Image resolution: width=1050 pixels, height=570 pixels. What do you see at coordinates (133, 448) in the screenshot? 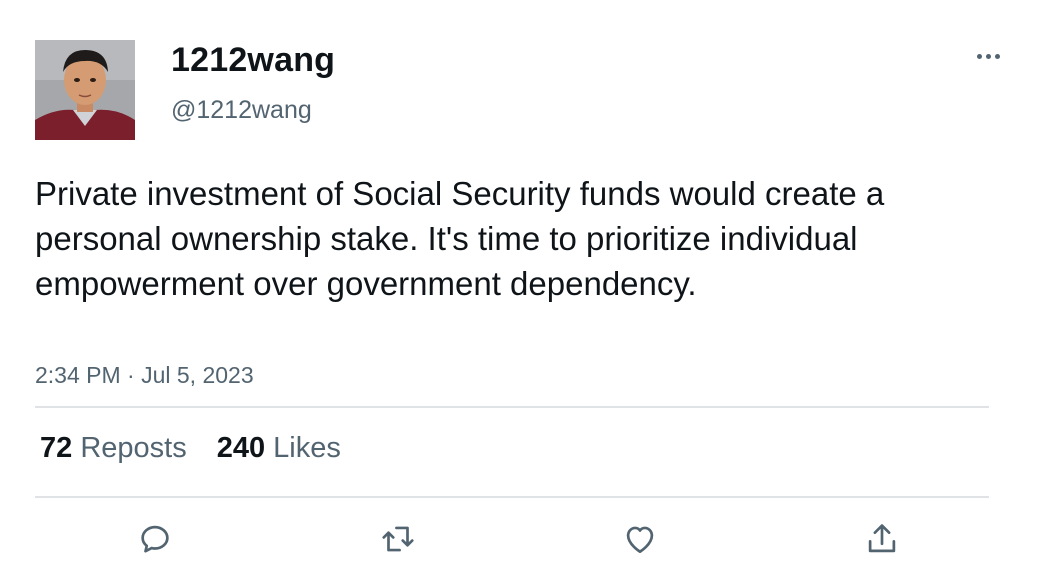
I see `reposts-label: Reposts` at bounding box center [133, 448].